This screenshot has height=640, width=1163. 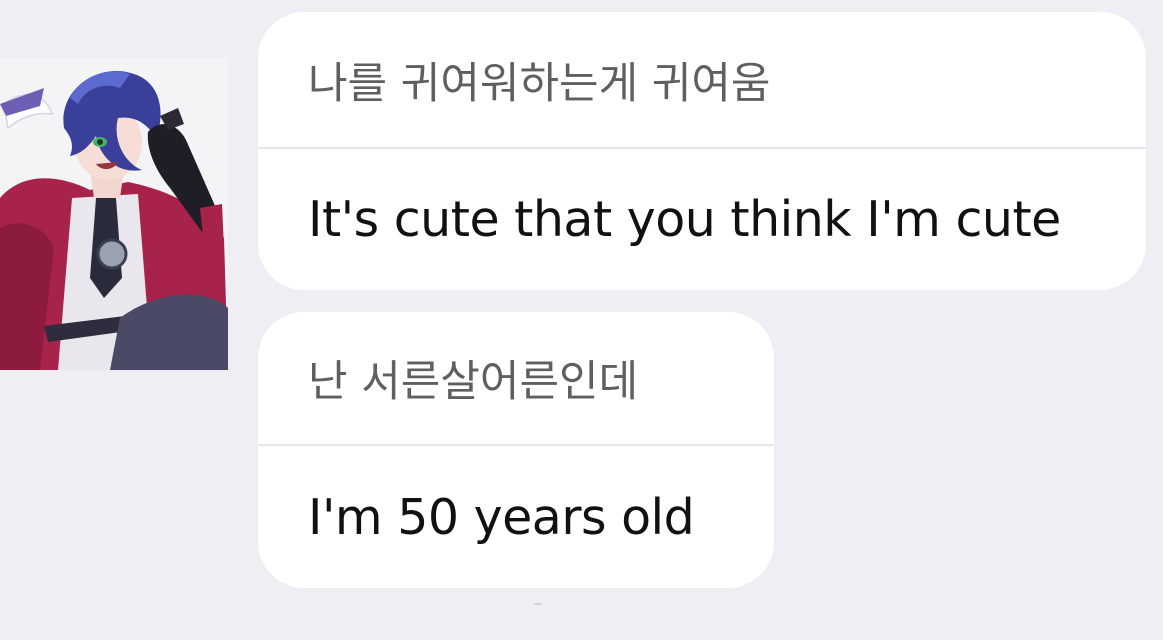 I want to click on translated-message-text: I'm 50 years old, so click(x=501, y=517).